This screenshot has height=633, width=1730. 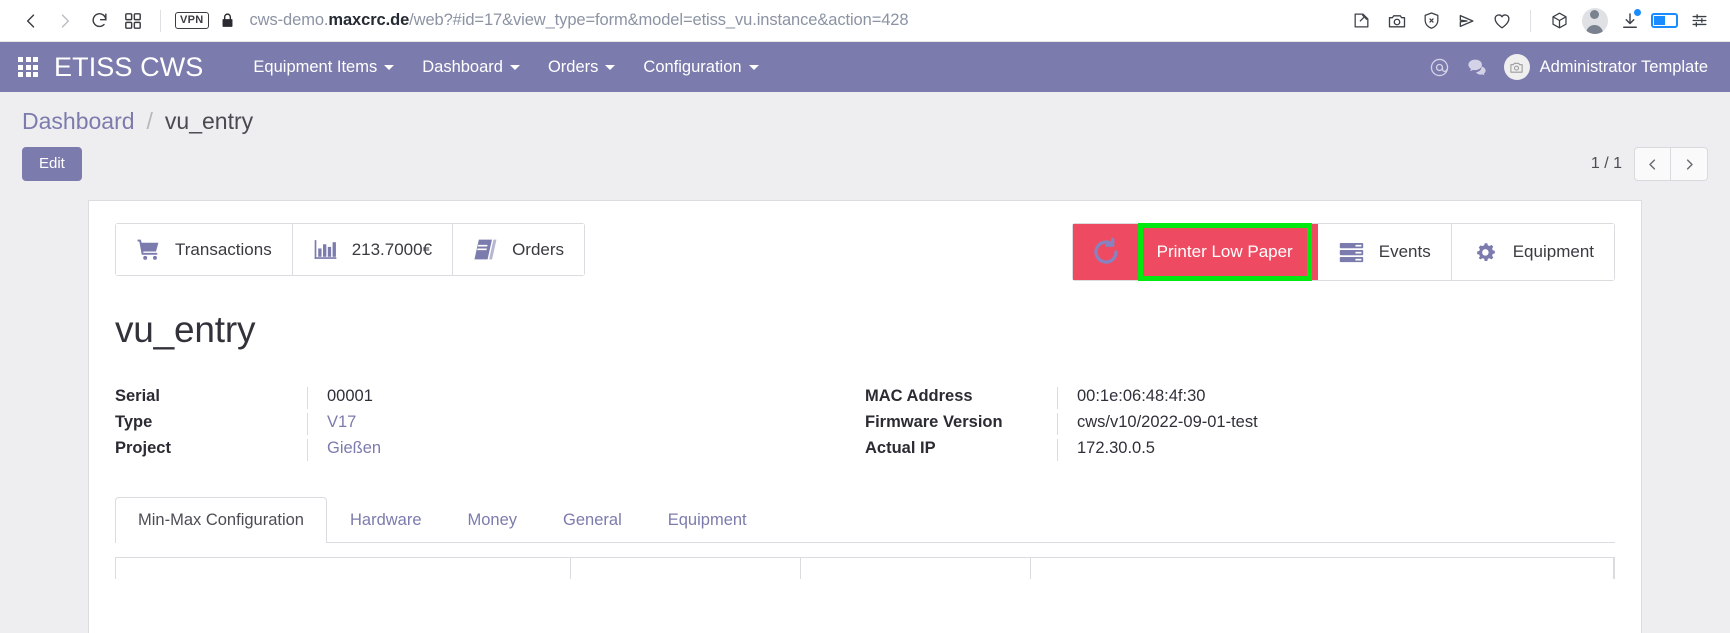 I want to click on screenshot-camera-icon, so click(x=1396, y=20).